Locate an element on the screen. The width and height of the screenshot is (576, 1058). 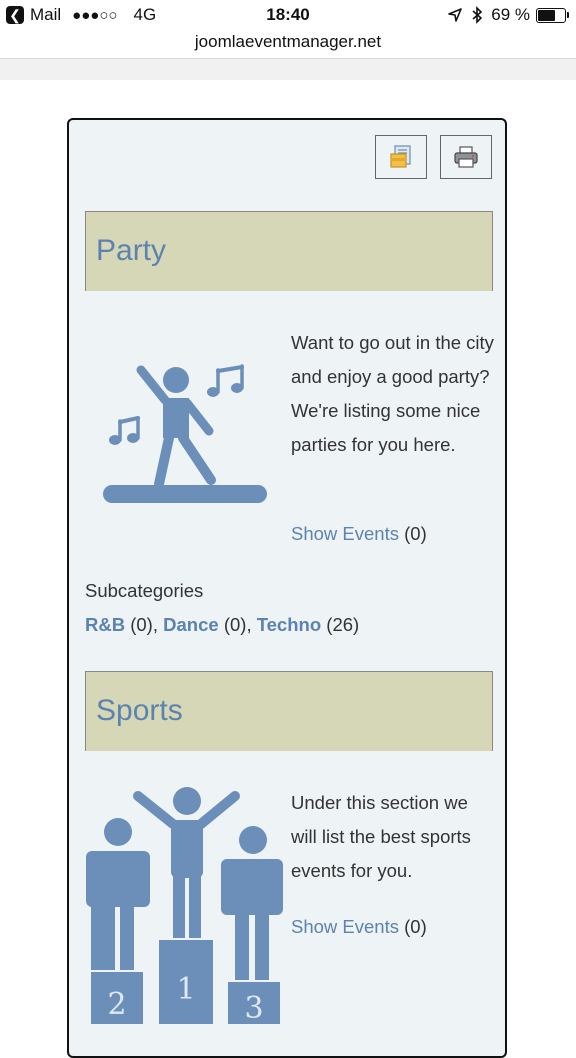
status-bar: ❮ Mail ●●●○○ 4G 18:40 69 % is located at coordinates (288, 16).